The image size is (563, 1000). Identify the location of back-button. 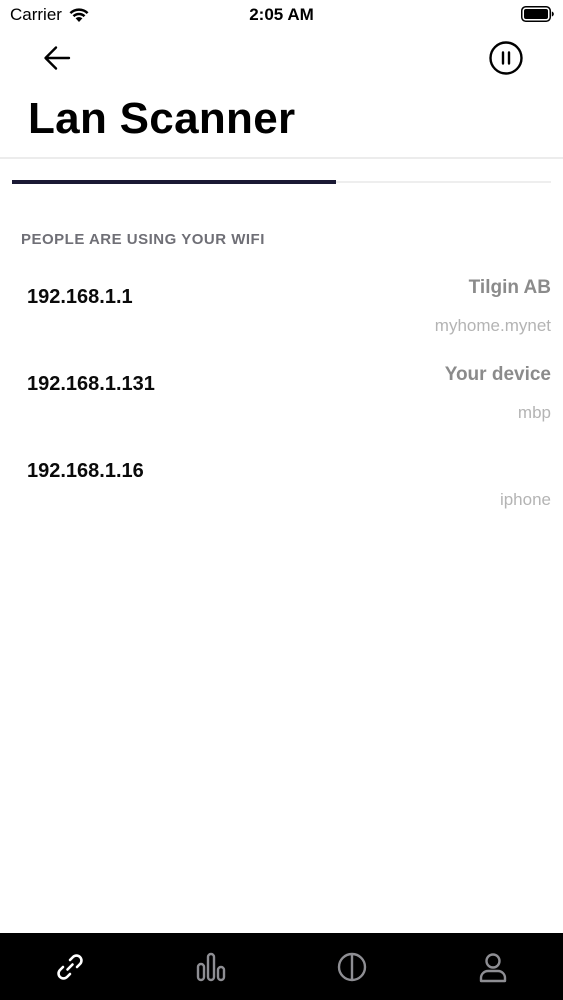
(57, 58).